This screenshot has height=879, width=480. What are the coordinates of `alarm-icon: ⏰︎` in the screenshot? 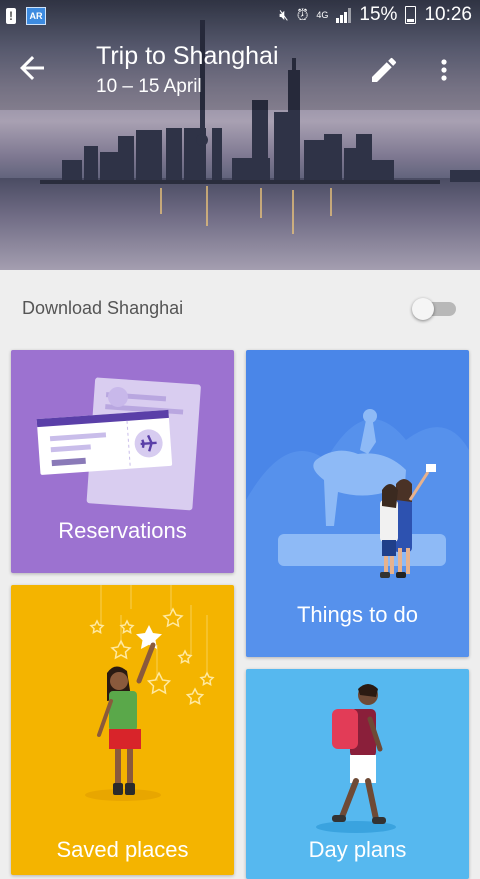 It's located at (302, 15).